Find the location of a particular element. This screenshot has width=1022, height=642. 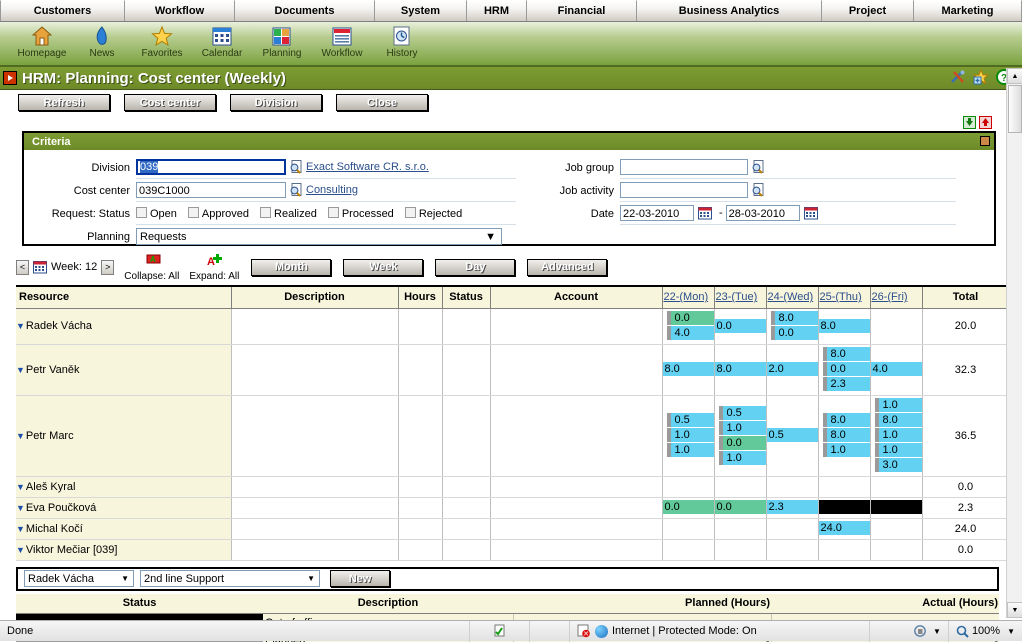

resource-cell: ▼Michal Kočí is located at coordinates (123, 528).